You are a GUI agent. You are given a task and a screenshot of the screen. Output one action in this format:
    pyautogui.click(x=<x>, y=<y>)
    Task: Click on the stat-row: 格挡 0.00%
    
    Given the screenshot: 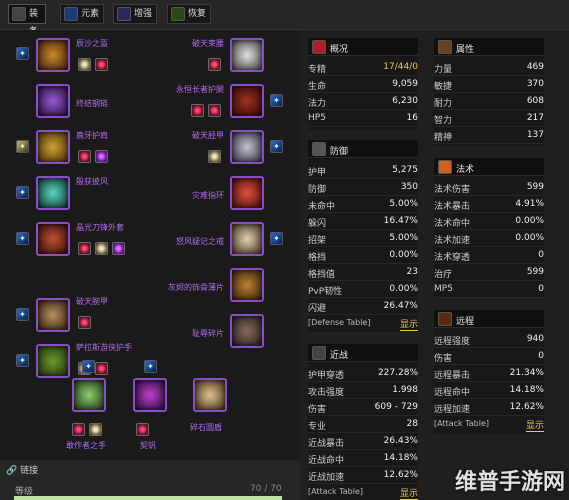 What is the action you would take?
    pyautogui.click(x=363, y=257)
    